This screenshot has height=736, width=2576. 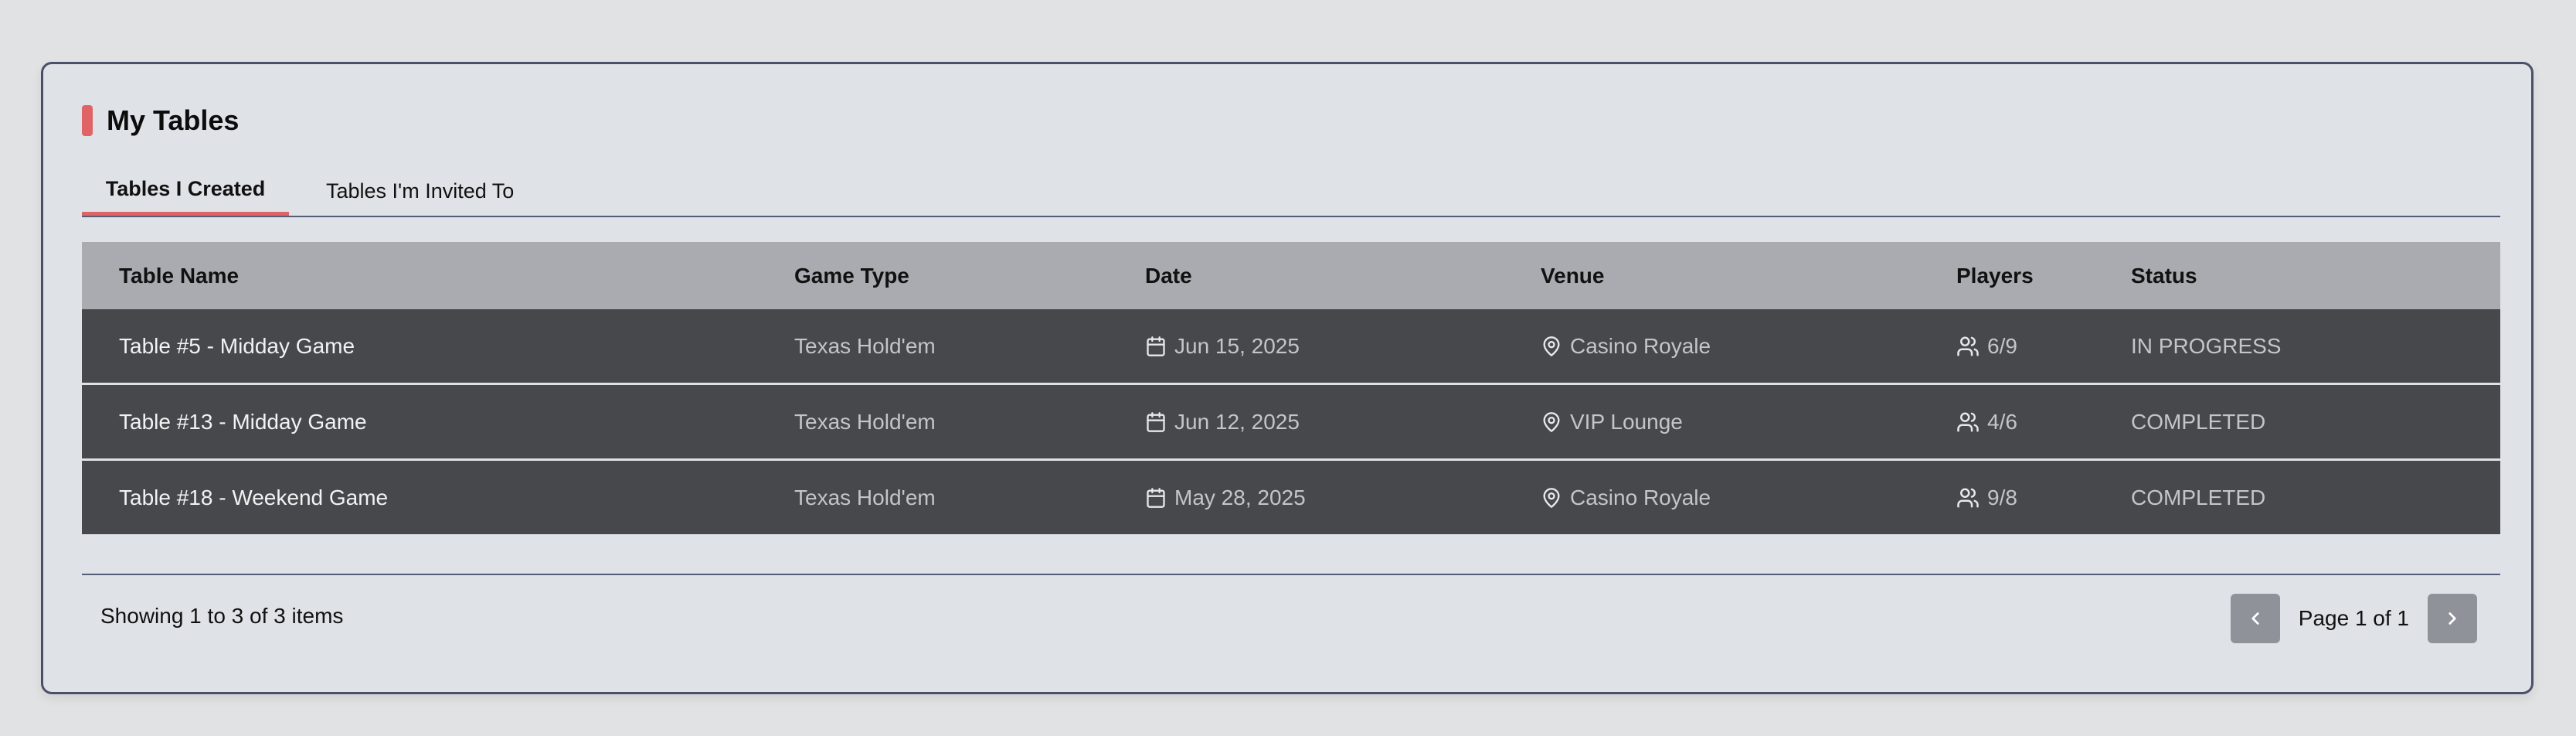 I want to click on players-text: 9/8, so click(x=2002, y=497).